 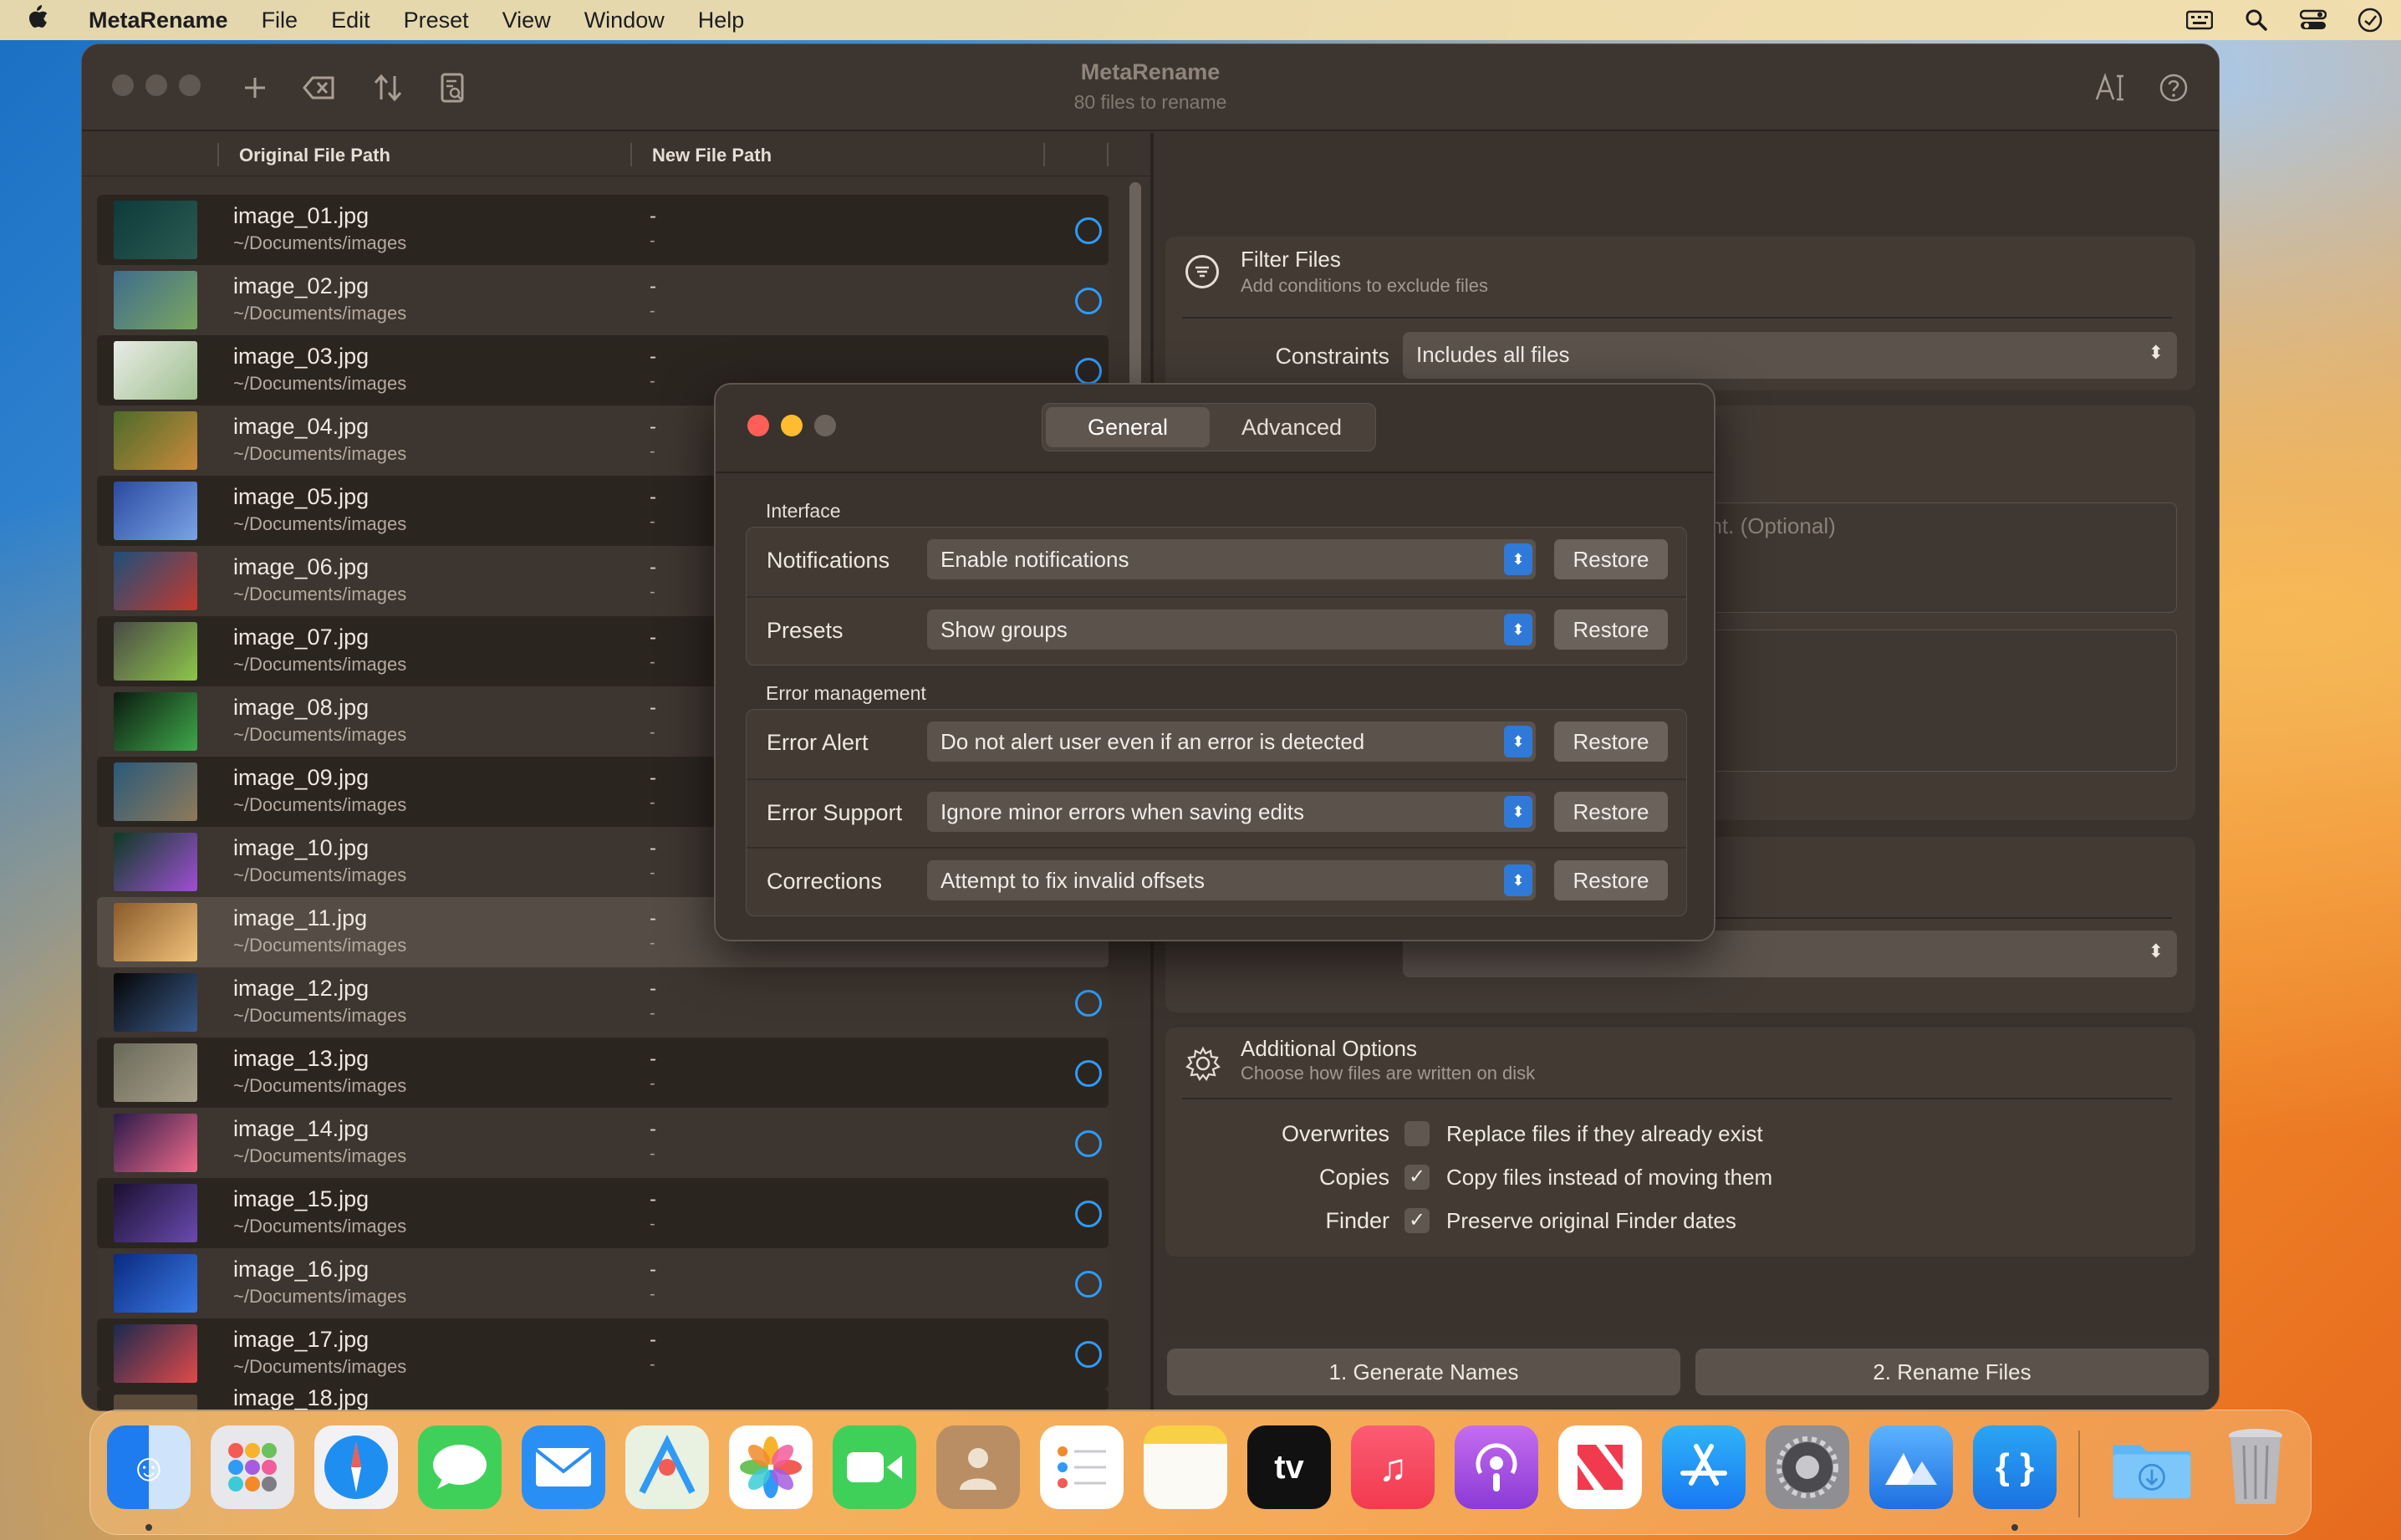 I want to click on overwrites-checkbox, so click(x=1417, y=1133).